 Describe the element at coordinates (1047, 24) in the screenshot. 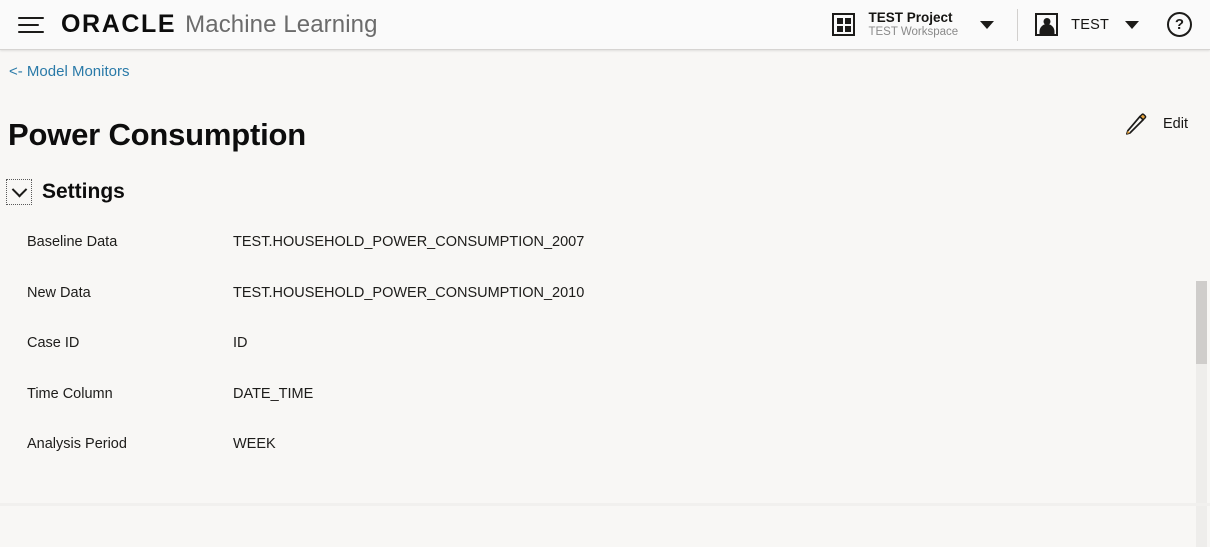

I see `user-avatar-icon` at that location.